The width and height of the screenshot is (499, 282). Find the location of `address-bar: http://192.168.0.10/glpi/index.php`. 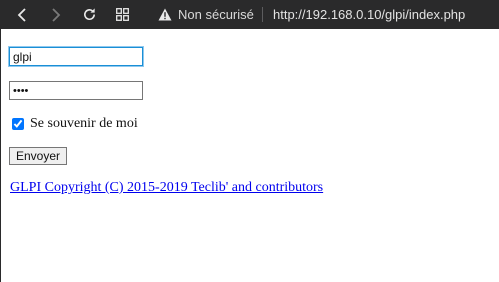

address-bar: http://192.168.0.10/glpi/index.php is located at coordinates (369, 14).